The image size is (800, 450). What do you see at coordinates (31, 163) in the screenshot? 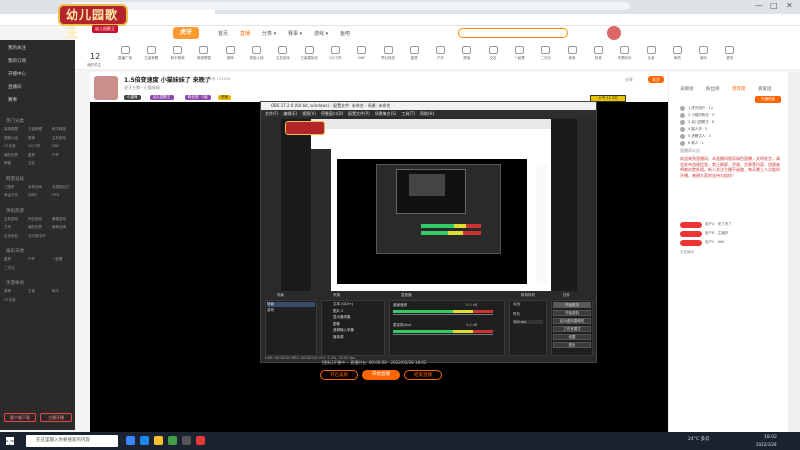
I see `sidebar-category-link: 交友` at bounding box center [31, 163].